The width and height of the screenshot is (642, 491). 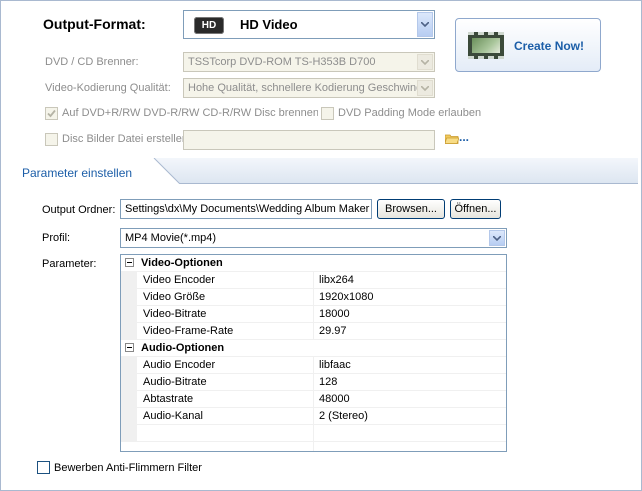 What do you see at coordinates (183, 348) in the screenshot?
I see `audio-options-label: Audio-Optionen` at bounding box center [183, 348].